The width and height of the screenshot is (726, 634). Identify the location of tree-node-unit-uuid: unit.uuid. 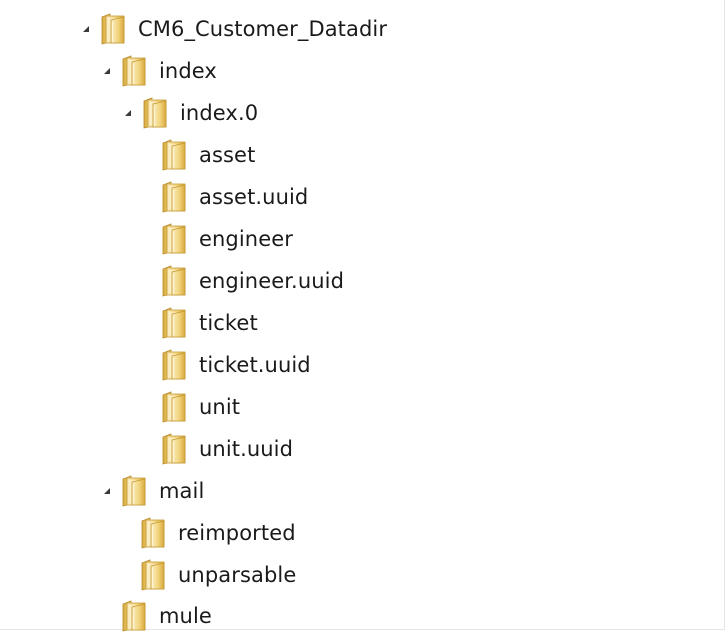
(216, 449).